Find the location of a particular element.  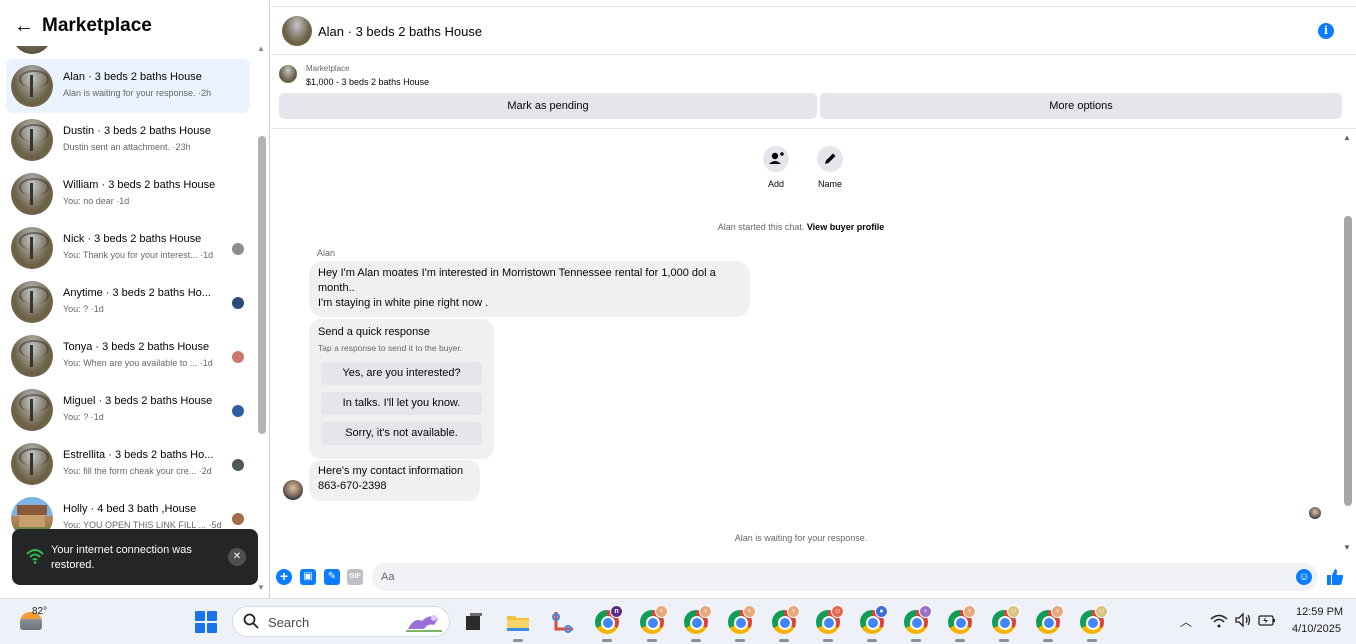

chrome-icon: ● is located at coordinates (873, 623).